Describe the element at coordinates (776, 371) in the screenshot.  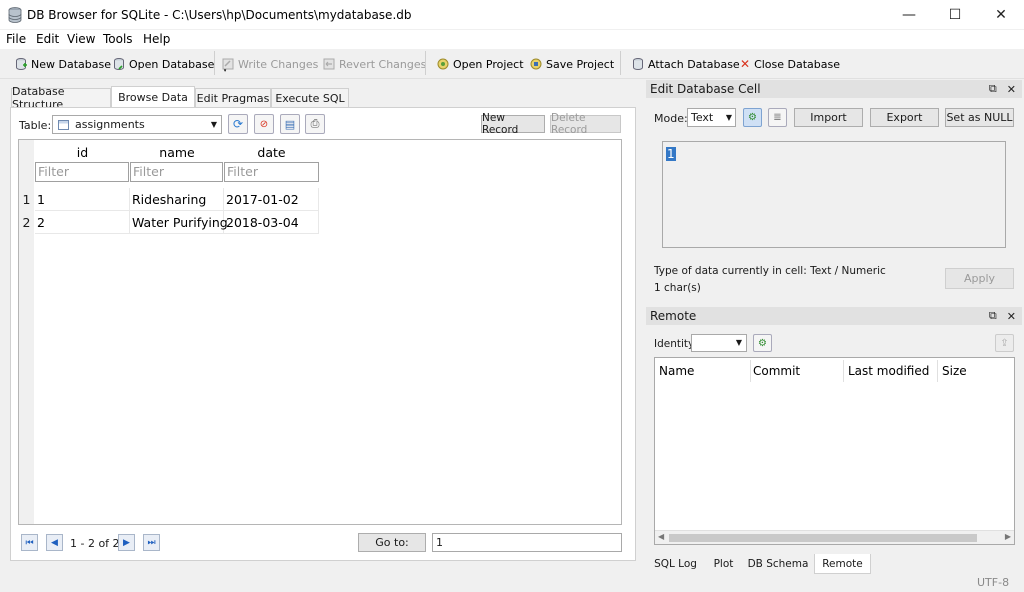
I see `remote-column-commit: Commit` at that location.